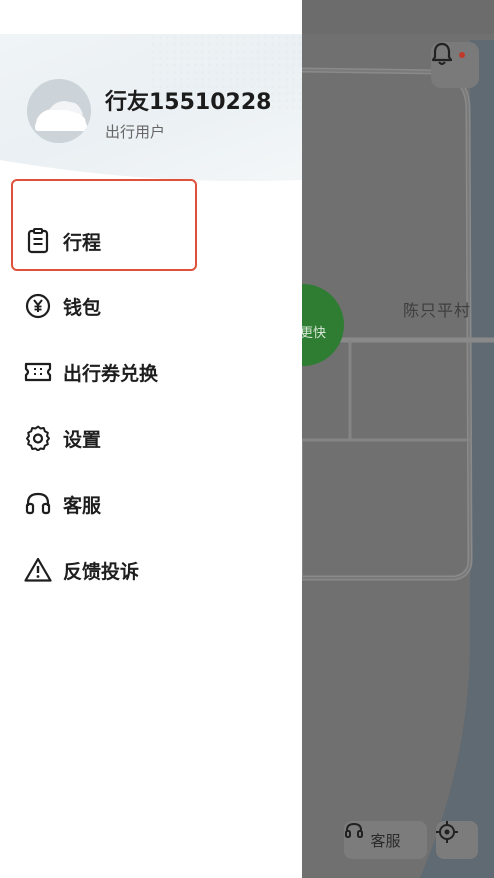 Image resolution: width=494 pixels, height=878 pixels. What do you see at coordinates (188, 102) in the screenshot?
I see `user-name: 行友15510228` at bounding box center [188, 102].